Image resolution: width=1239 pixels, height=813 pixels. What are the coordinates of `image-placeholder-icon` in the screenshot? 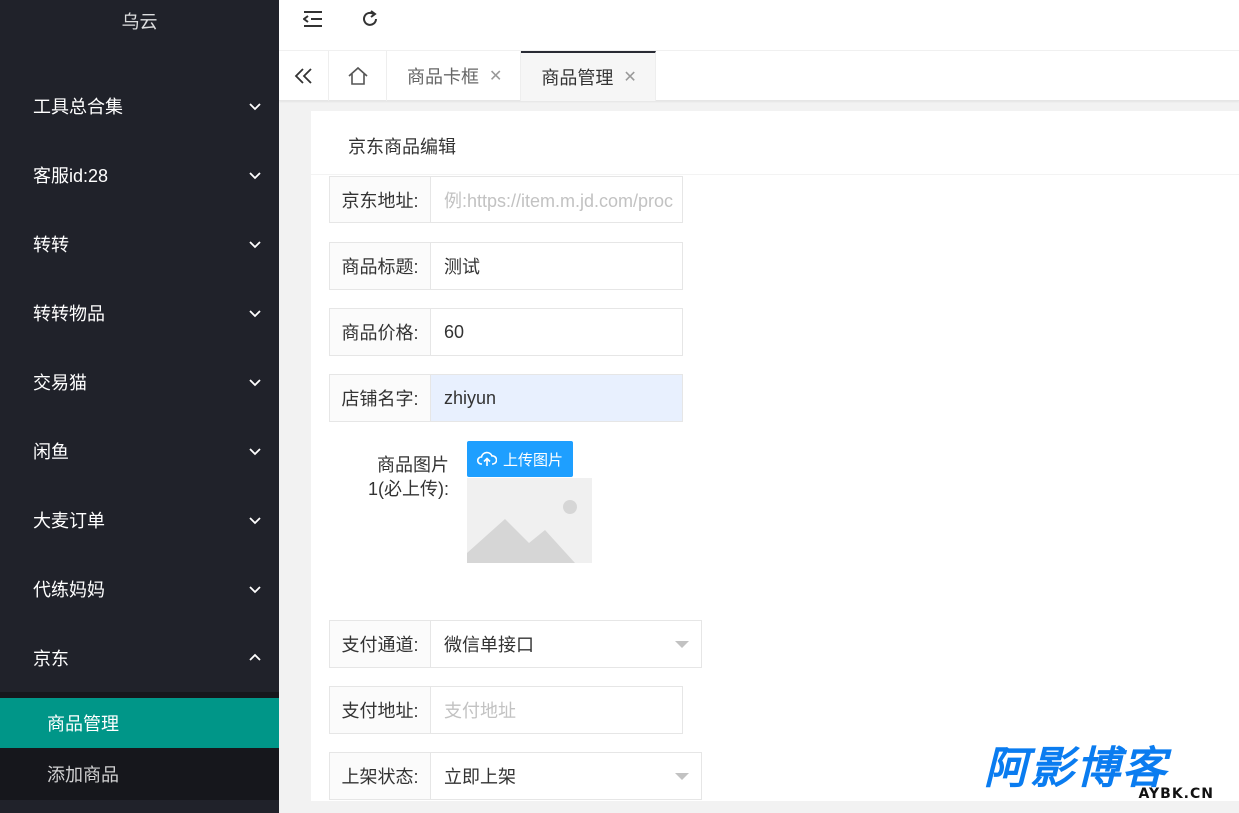 It's located at (529, 520).